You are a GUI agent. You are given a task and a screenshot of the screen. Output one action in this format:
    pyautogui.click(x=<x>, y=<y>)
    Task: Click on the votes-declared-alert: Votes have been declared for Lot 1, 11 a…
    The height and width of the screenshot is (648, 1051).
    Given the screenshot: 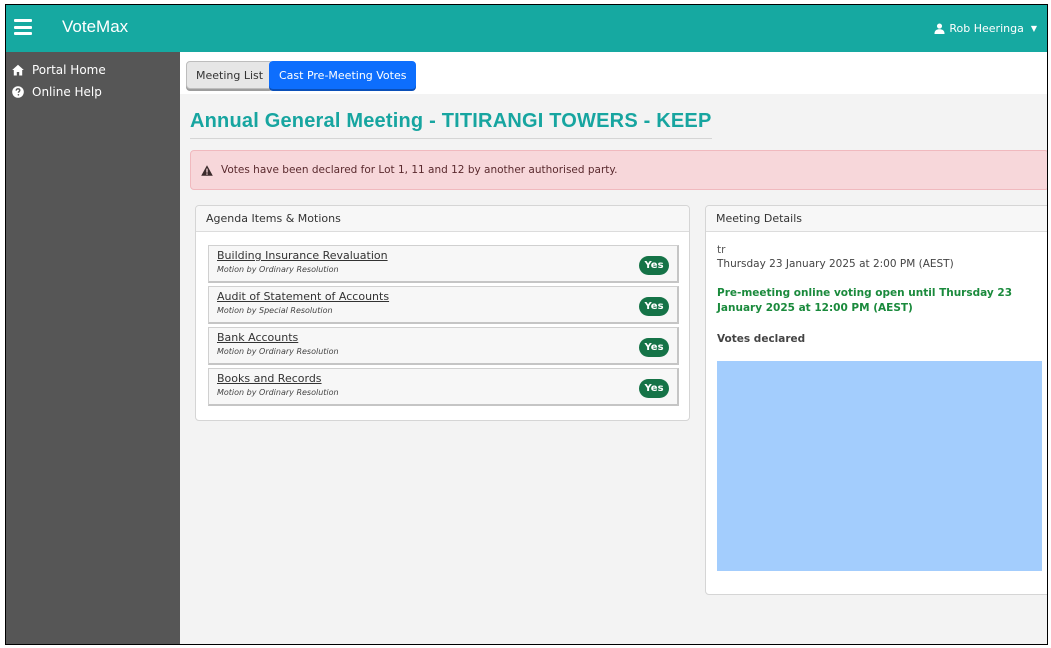 What is the action you would take?
    pyautogui.click(x=618, y=170)
    